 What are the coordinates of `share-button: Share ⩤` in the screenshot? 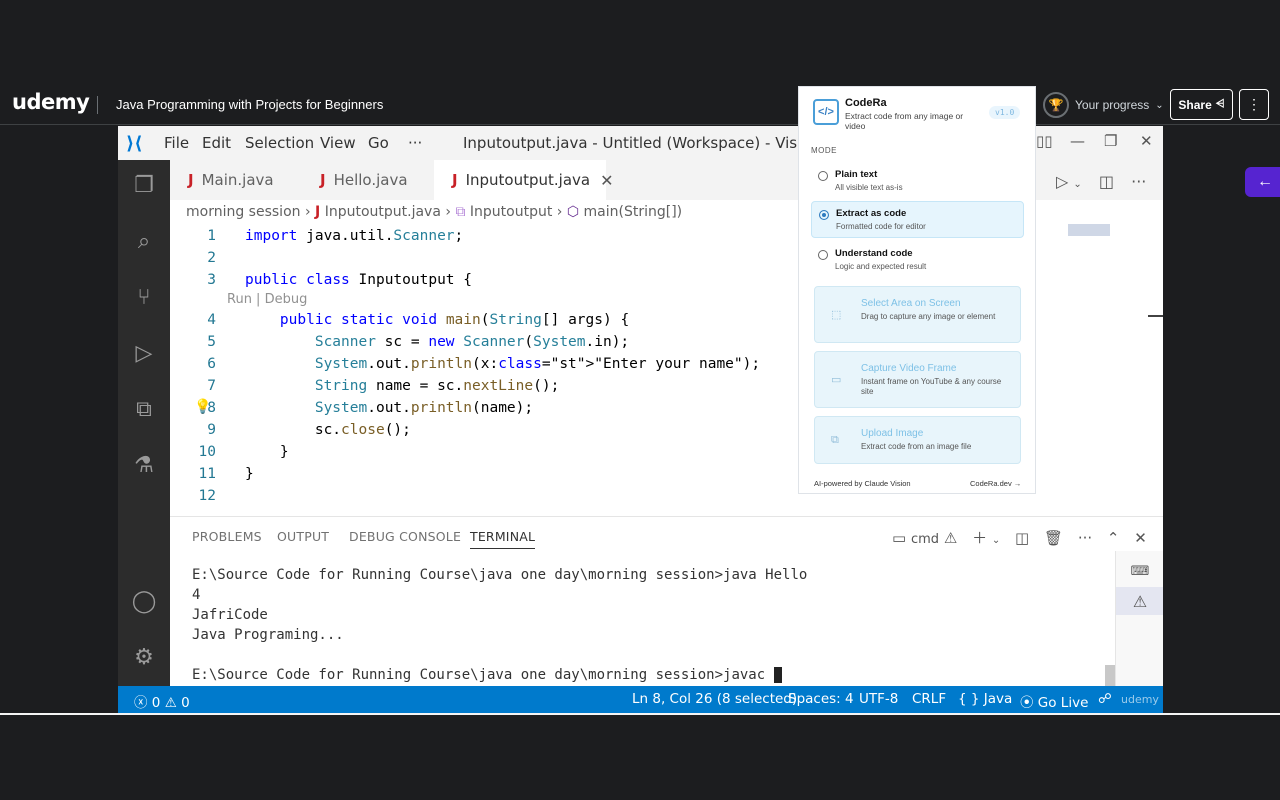 It's located at (1201, 104).